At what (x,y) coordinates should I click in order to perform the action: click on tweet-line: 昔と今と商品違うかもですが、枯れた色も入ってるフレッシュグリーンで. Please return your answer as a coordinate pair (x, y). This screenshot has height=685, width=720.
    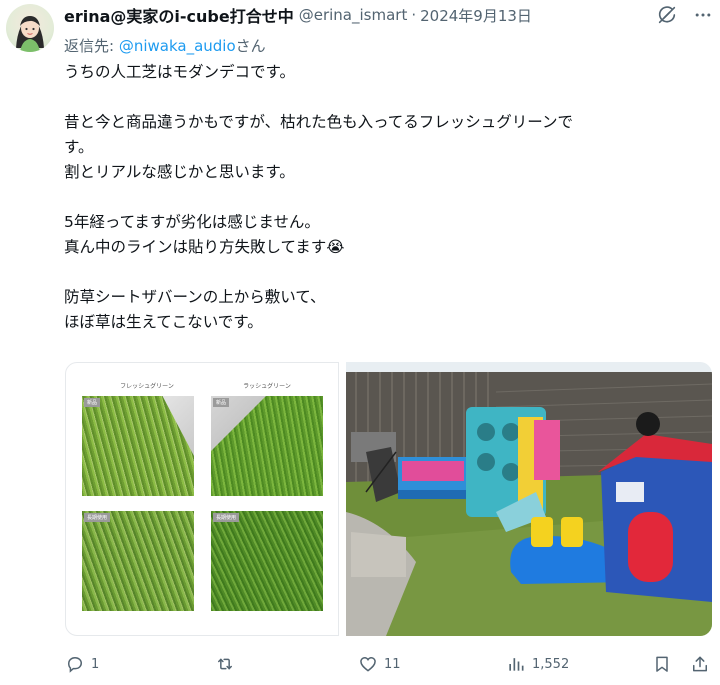
    Looking at the image, I should click on (319, 122).